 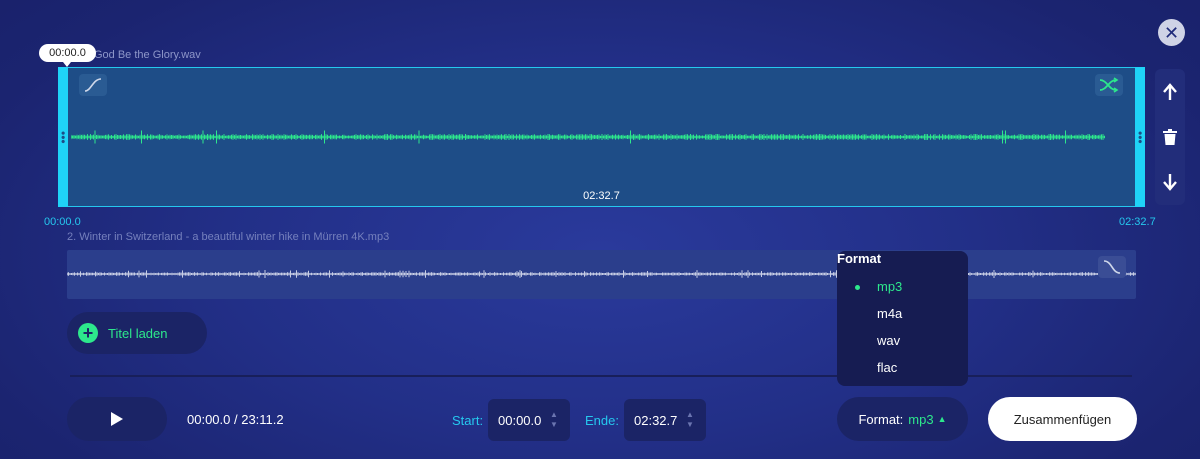 What do you see at coordinates (1062, 419) in the screenshot?
I see `merge-button: Zusammenfügen` at bounding box center [1062, 419].